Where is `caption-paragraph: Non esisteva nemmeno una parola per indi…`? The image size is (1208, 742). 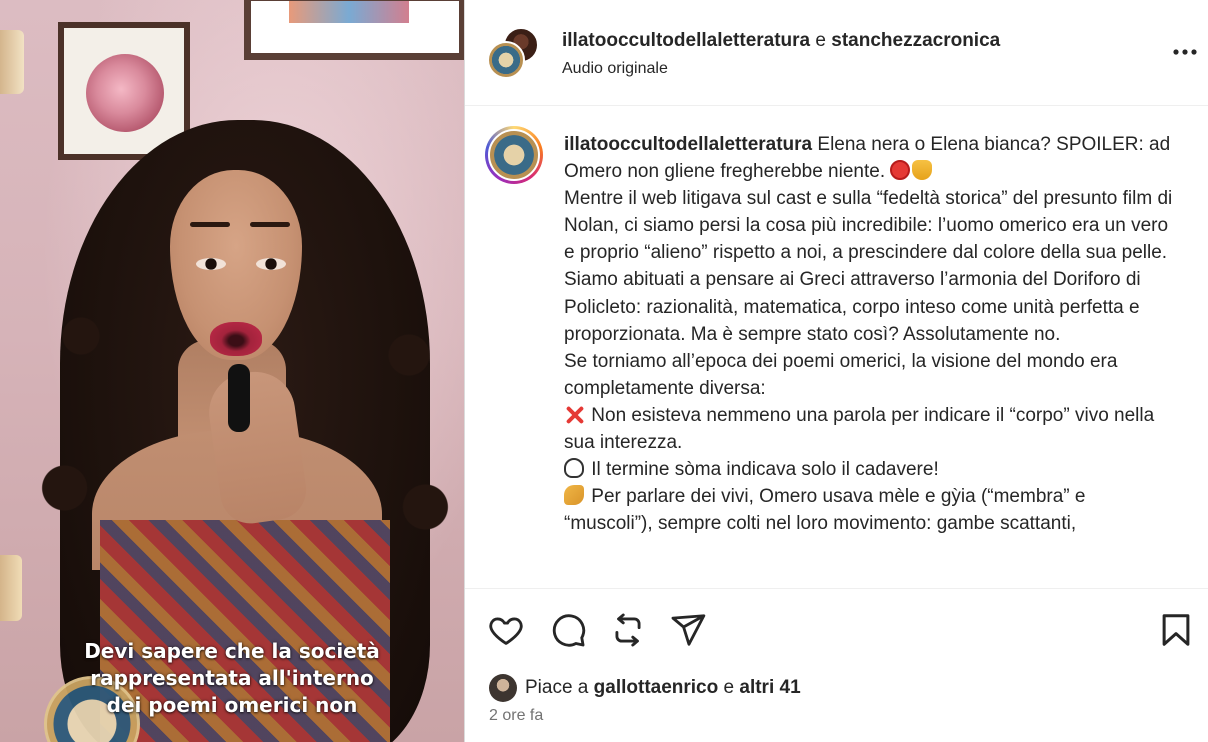 caption-paragraph: Non esisteva nemmeno una parola per indi… is located at coordinates (870, 429).